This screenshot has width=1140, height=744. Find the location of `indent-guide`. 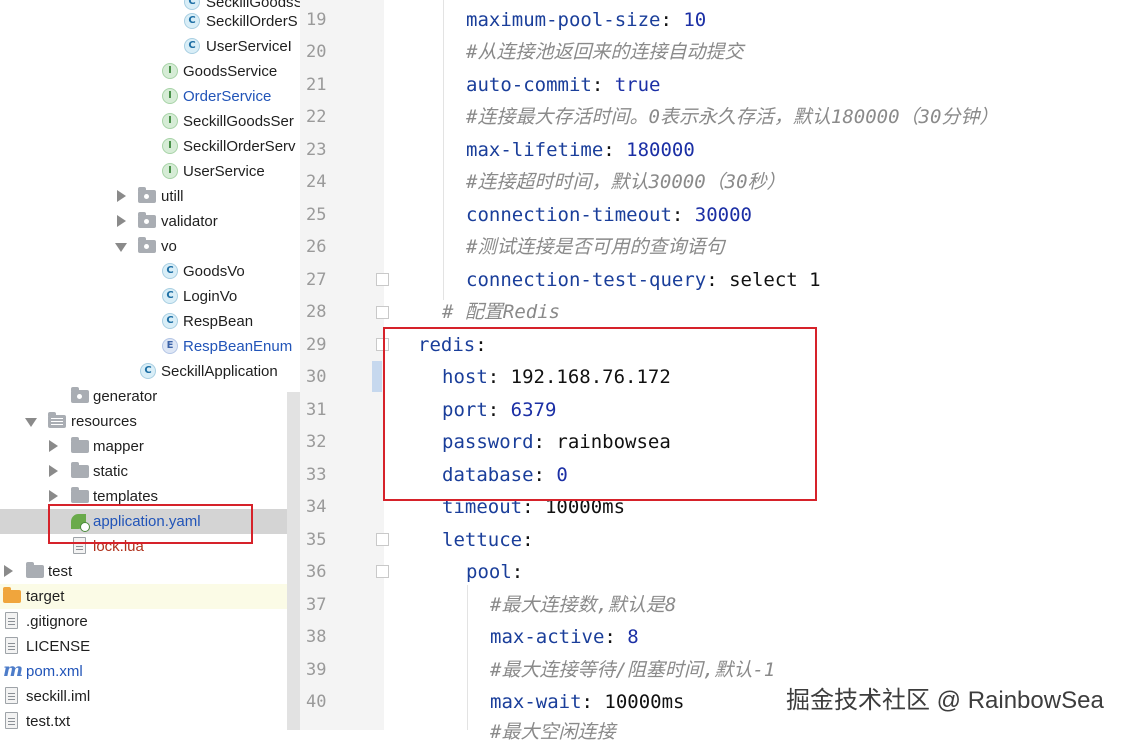

indent-guide is located at coordinates (467, 657).